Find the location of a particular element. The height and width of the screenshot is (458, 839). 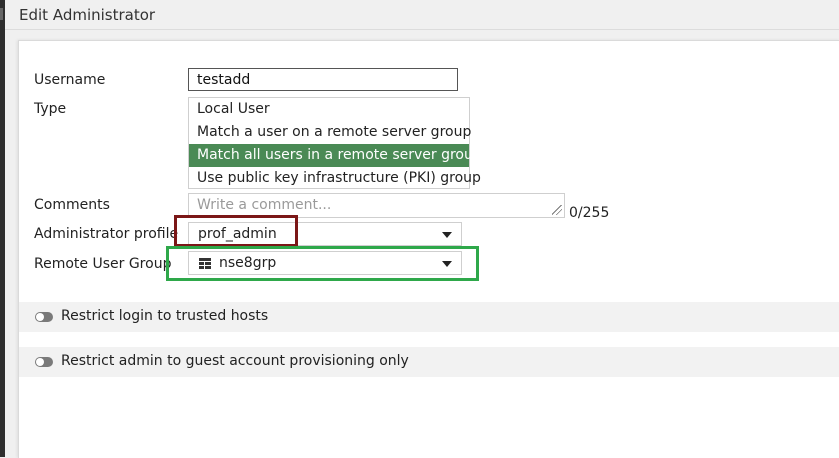

type-label: Type is located at coordinates (50, 109).